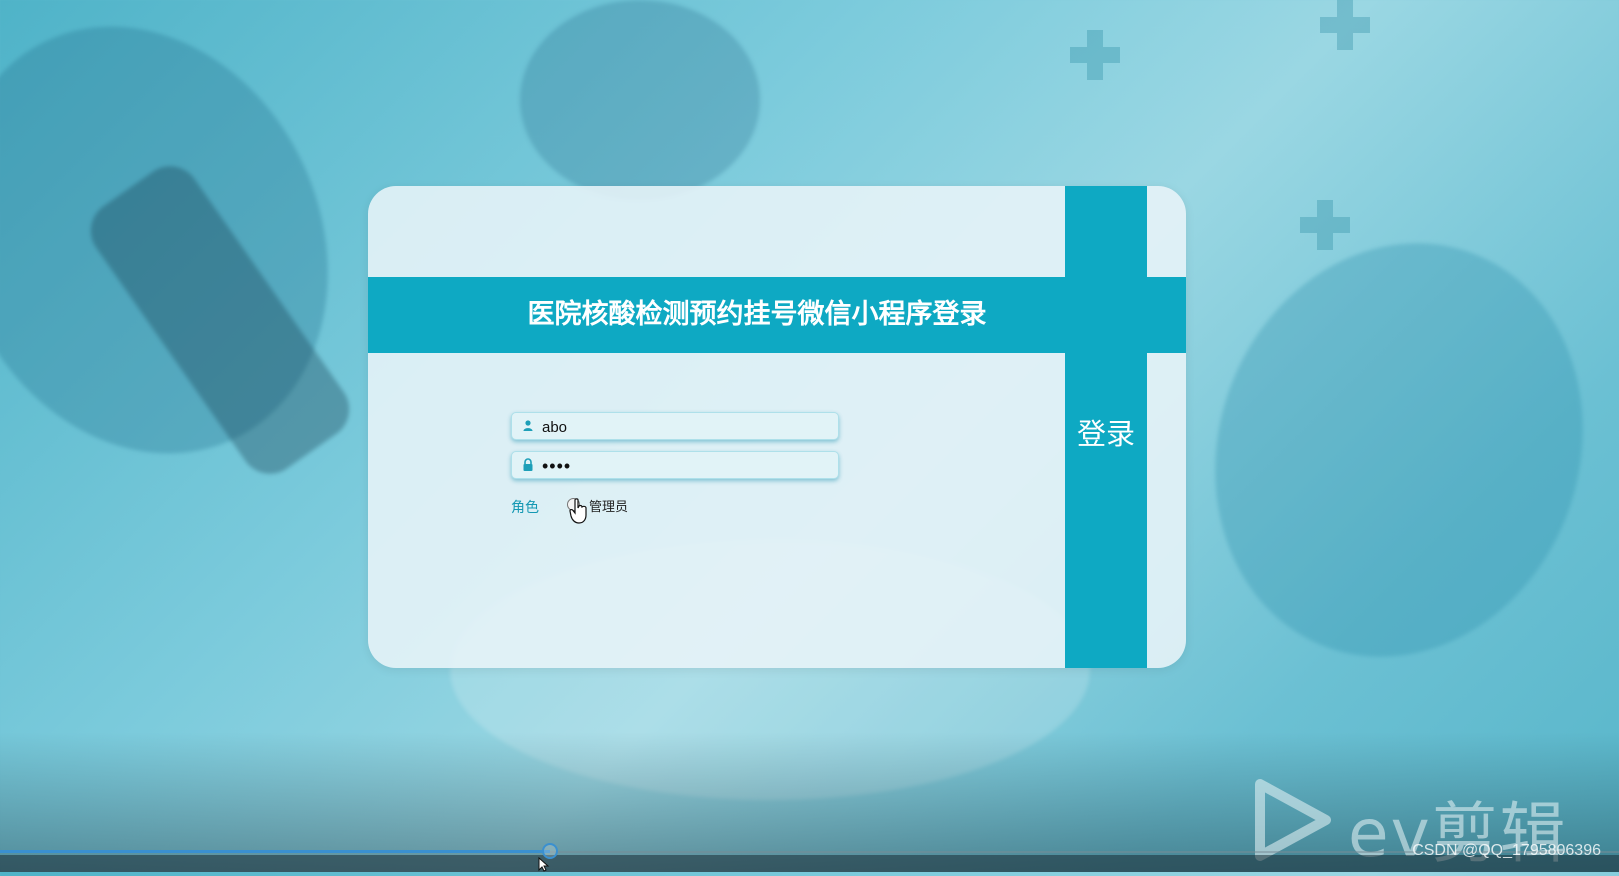 The width and height of the screenshot is (1619, 876). Describe the element at coordinates (640, 100) in the screenshot. I see `background-shadow-shape` at that location.